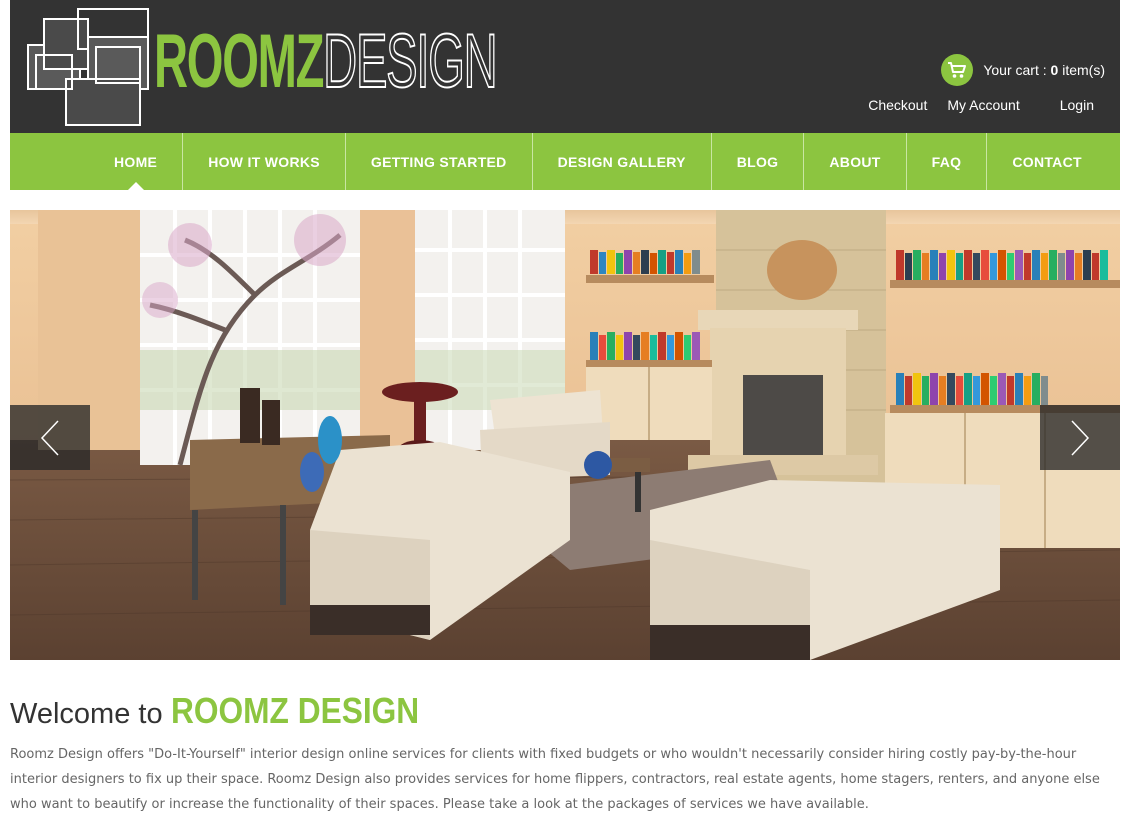 Image resolution: width=1127 pixels, height=839 pixels. I want to click on logo-text-roomz: ROOMZ, so click(239, 61).